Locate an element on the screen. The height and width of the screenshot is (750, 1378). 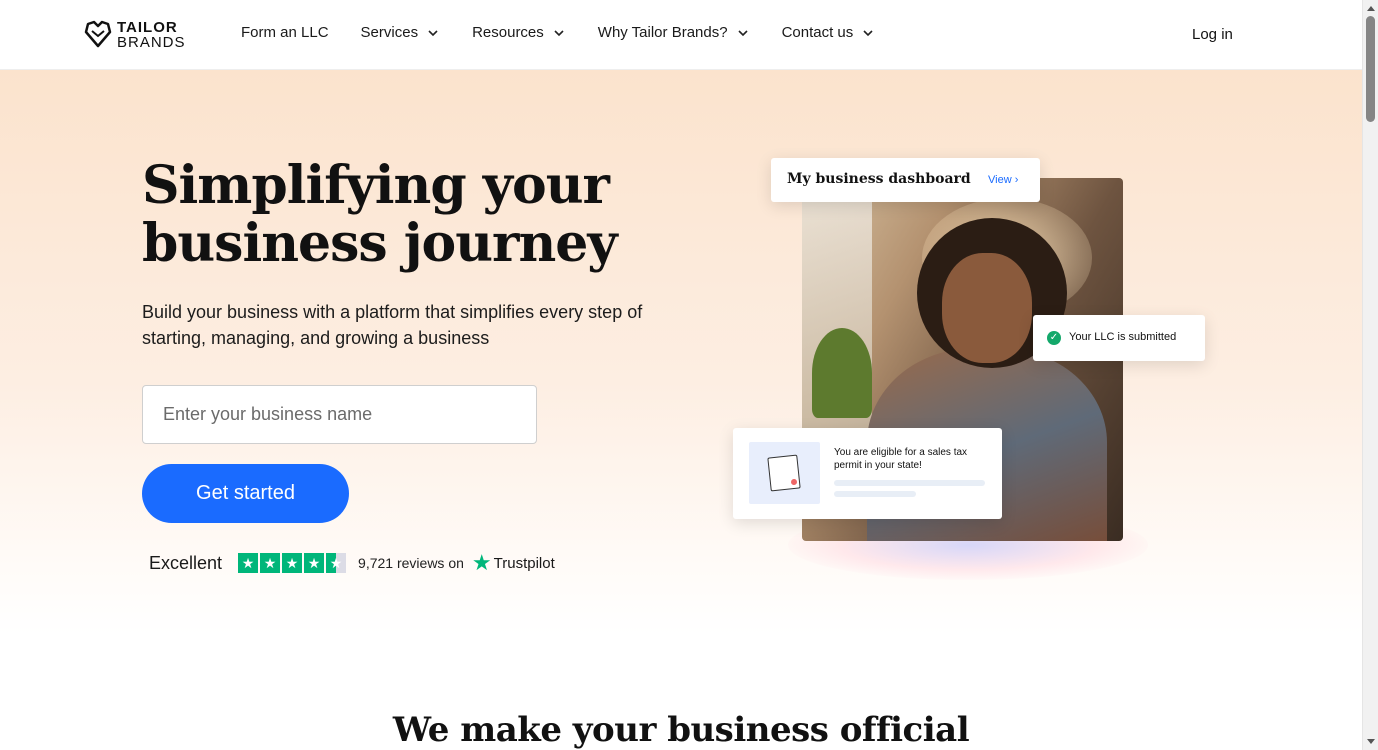
scroll-down-icon is located at coordinates (1371, 741).